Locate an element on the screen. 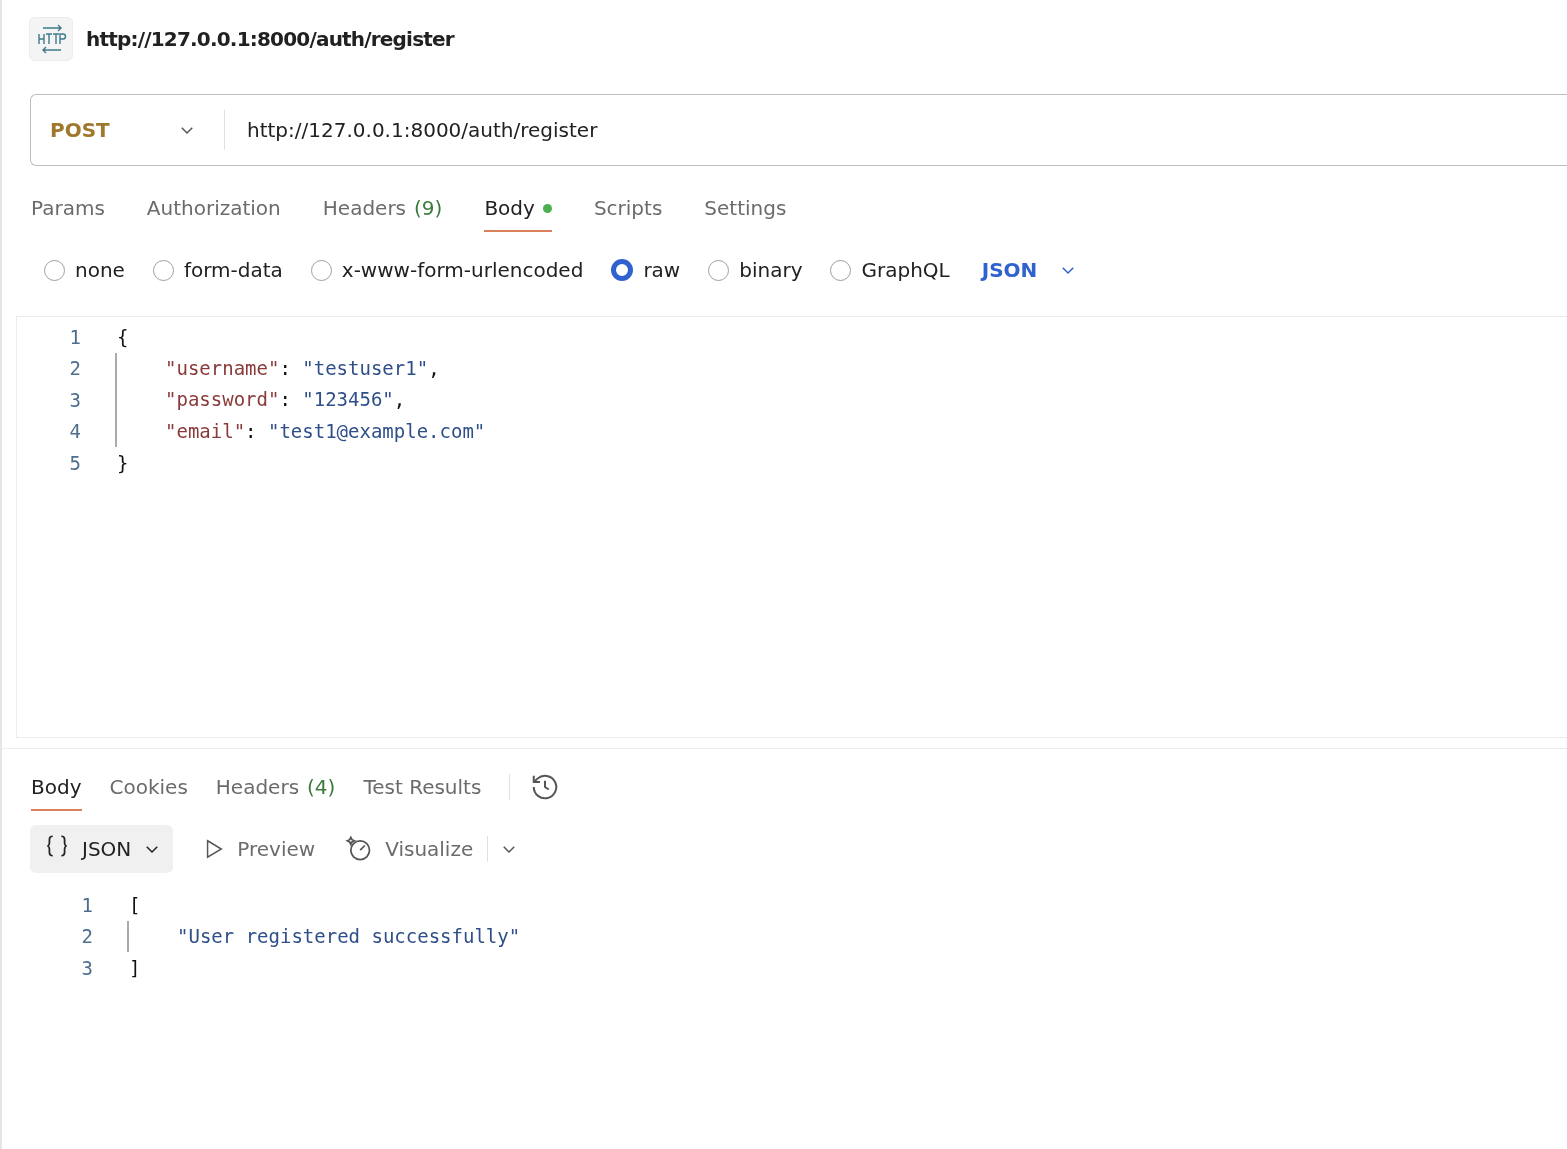  response-view-button: Preview is located at coordinates (259, 849).